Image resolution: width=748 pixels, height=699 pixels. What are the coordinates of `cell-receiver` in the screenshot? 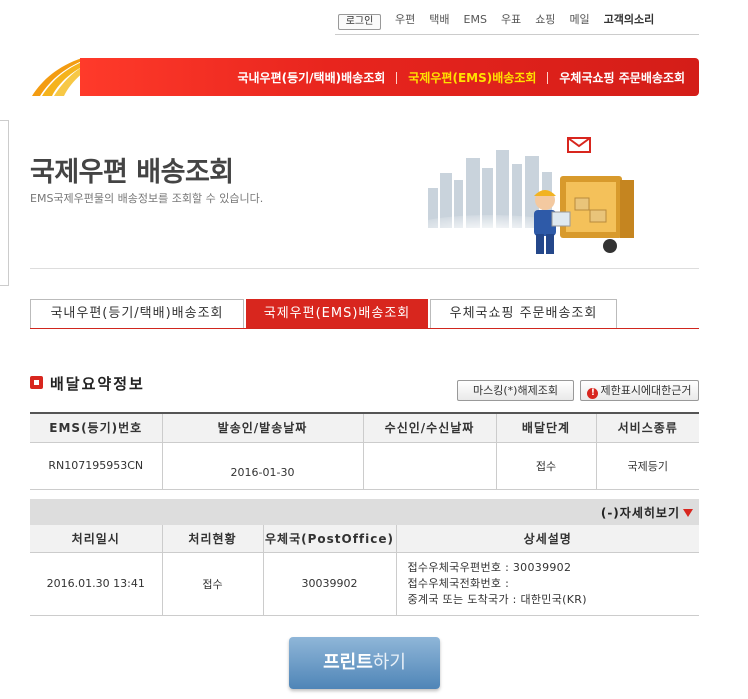 It's located at (429, 465).